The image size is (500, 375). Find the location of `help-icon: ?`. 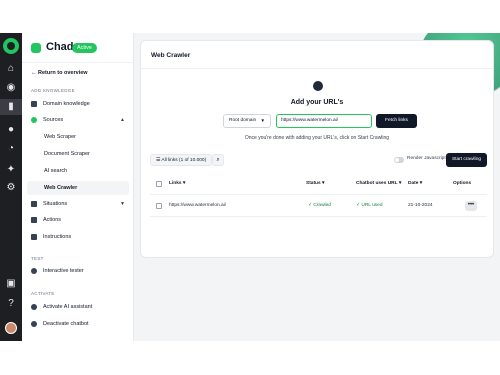

help-icon: ? is located at coordinates (11, 304).